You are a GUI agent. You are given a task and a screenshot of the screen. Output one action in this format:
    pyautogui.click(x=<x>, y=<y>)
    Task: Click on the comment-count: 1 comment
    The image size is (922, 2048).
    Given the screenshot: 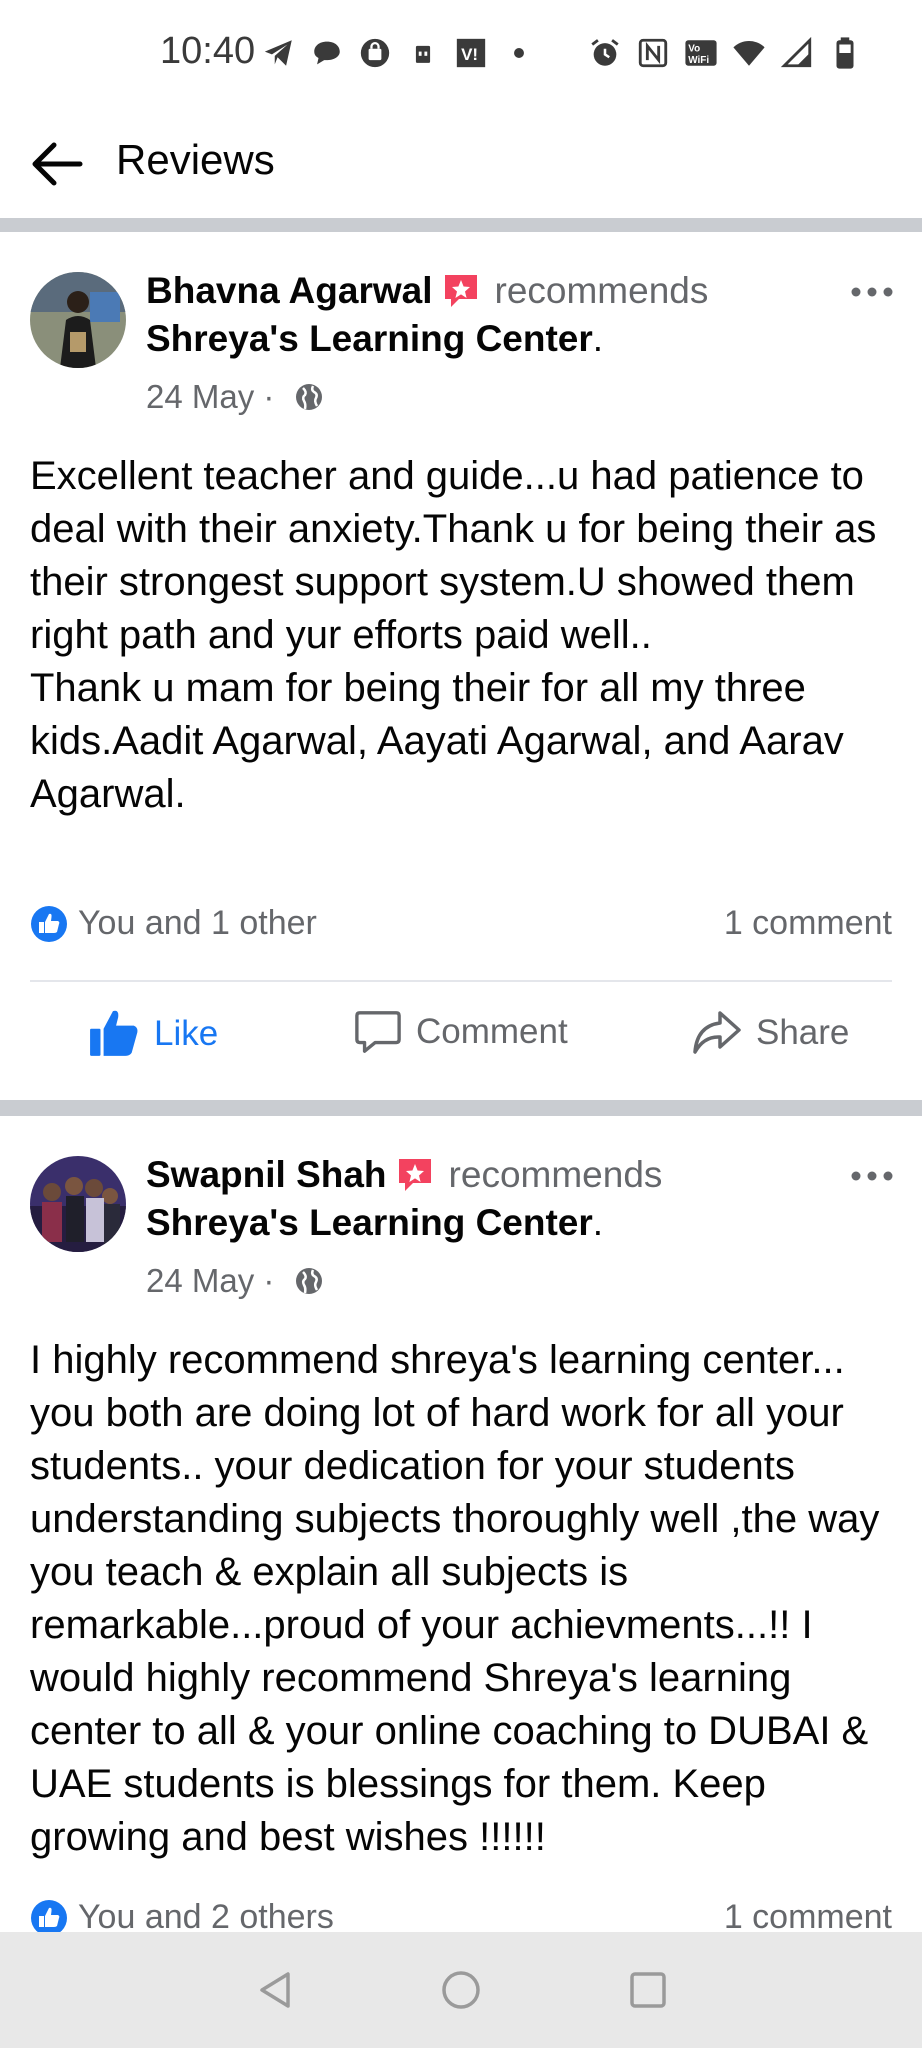 What is the action you would take?
    pyautogui.click(x=808, y=923)
    